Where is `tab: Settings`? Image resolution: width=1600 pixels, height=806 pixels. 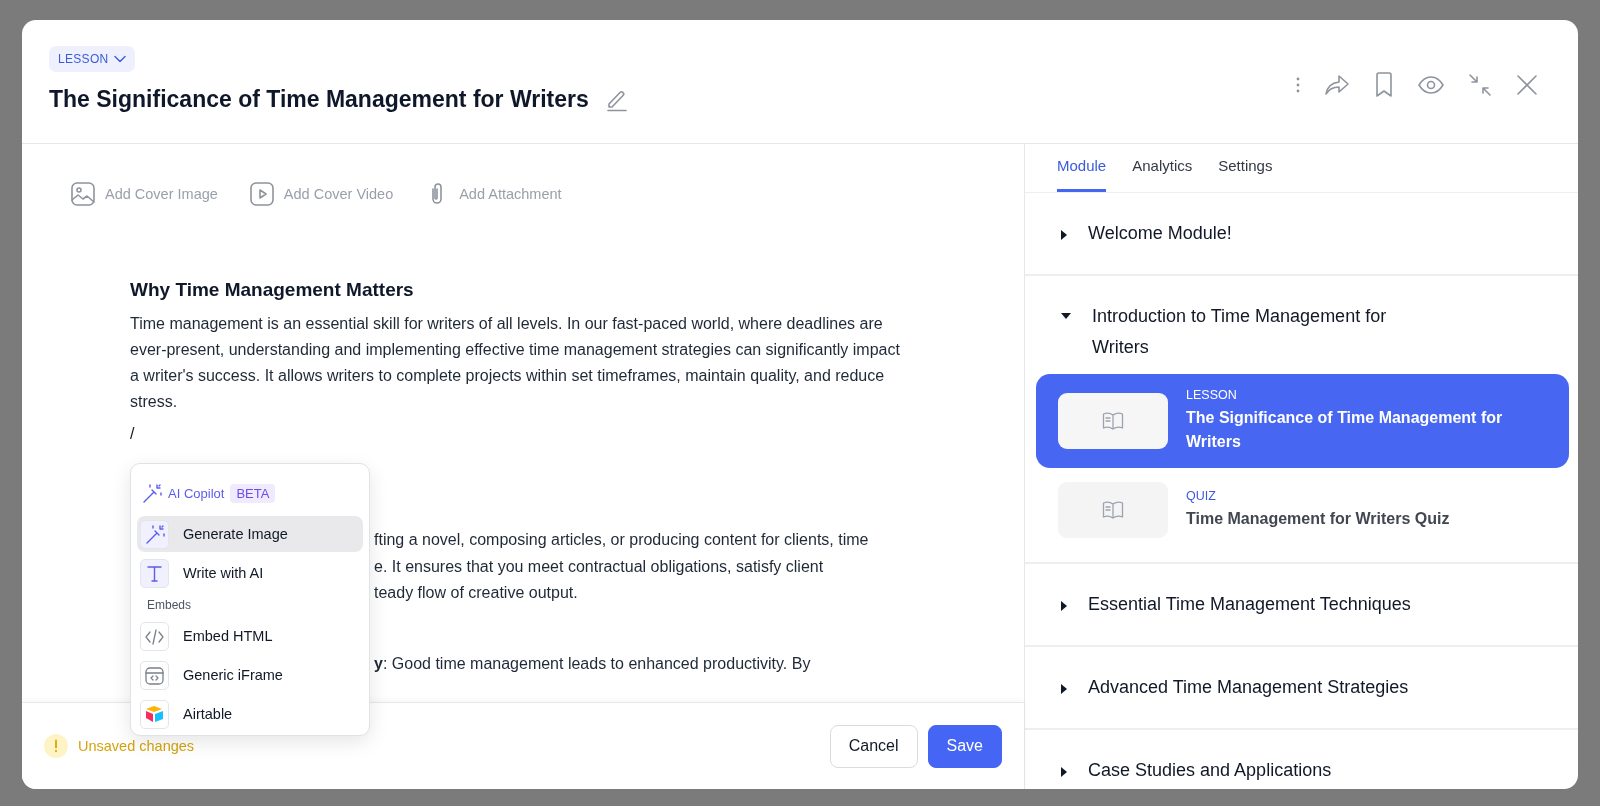 tab: Settings is located at coordinates (1245, 168).